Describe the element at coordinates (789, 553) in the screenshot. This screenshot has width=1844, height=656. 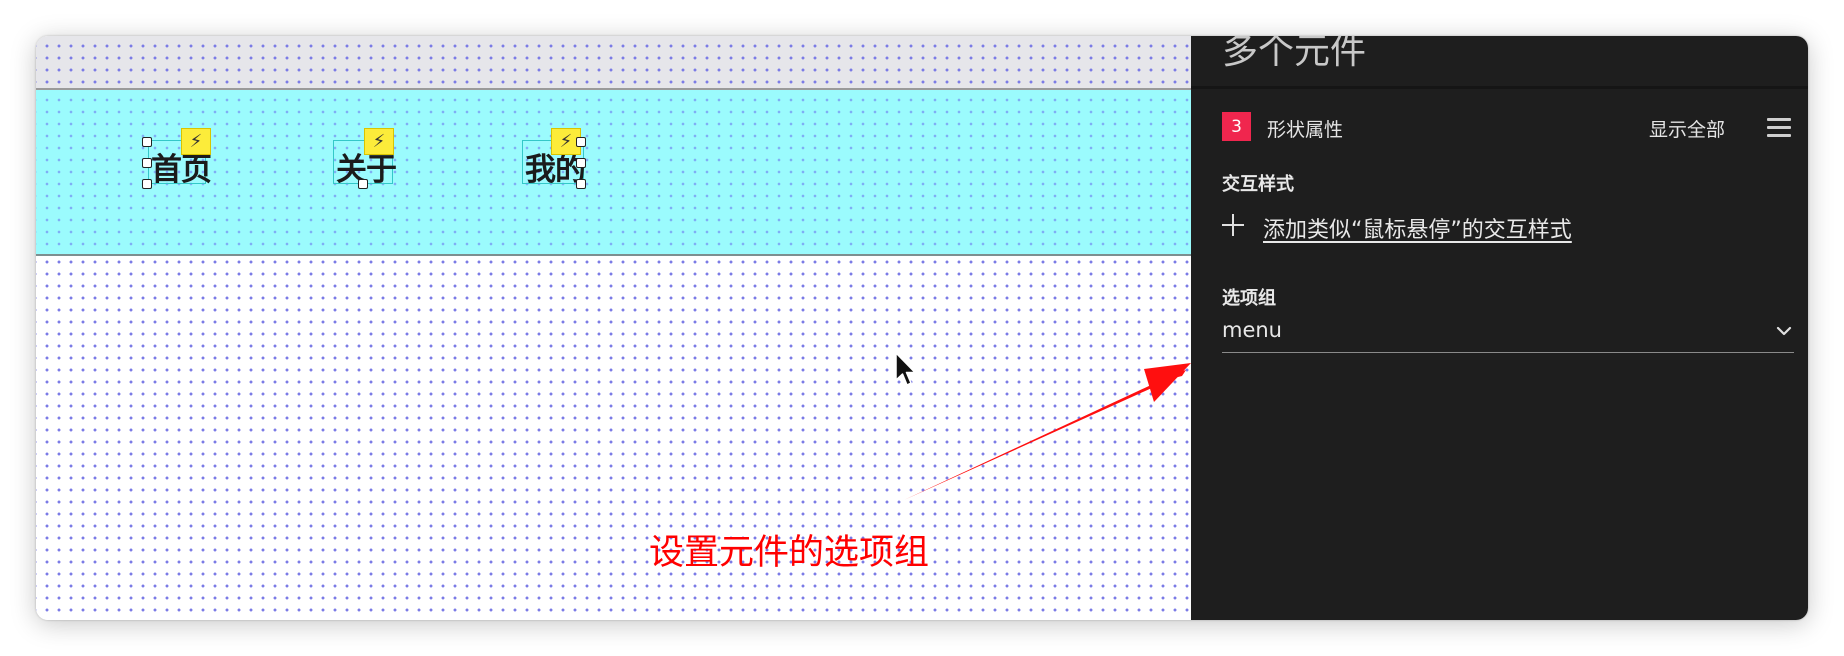
I see `annotation-text: 设置元件的选项组` at that location.